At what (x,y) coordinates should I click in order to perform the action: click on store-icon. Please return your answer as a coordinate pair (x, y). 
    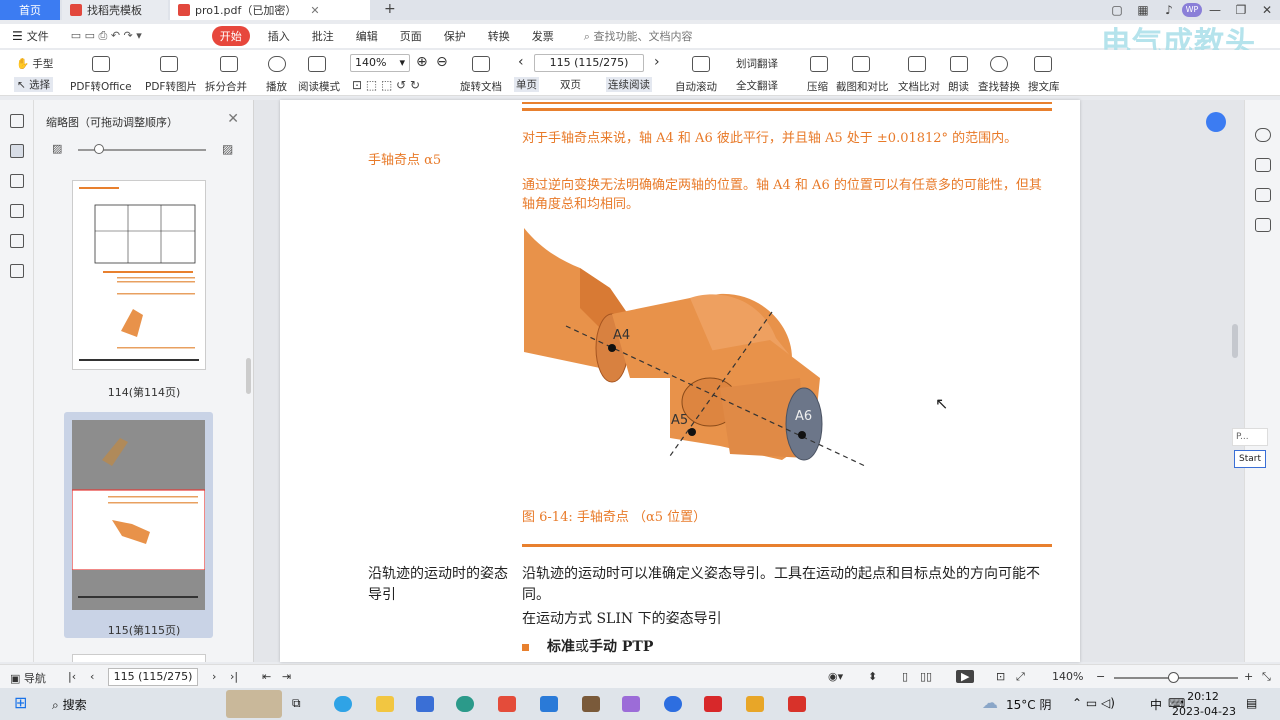
    Looking at the image, I should click on (425, 704).